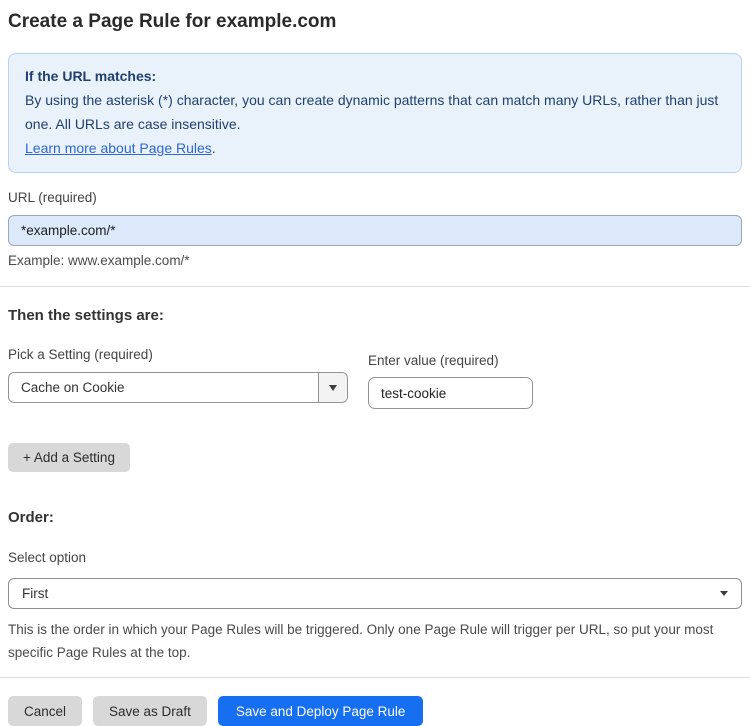 This screenshot has width=750, height=726. Describe the element at coordinates (433, 360) in the screenshot. I see `value-field-label: Enter value (required)` at that location.